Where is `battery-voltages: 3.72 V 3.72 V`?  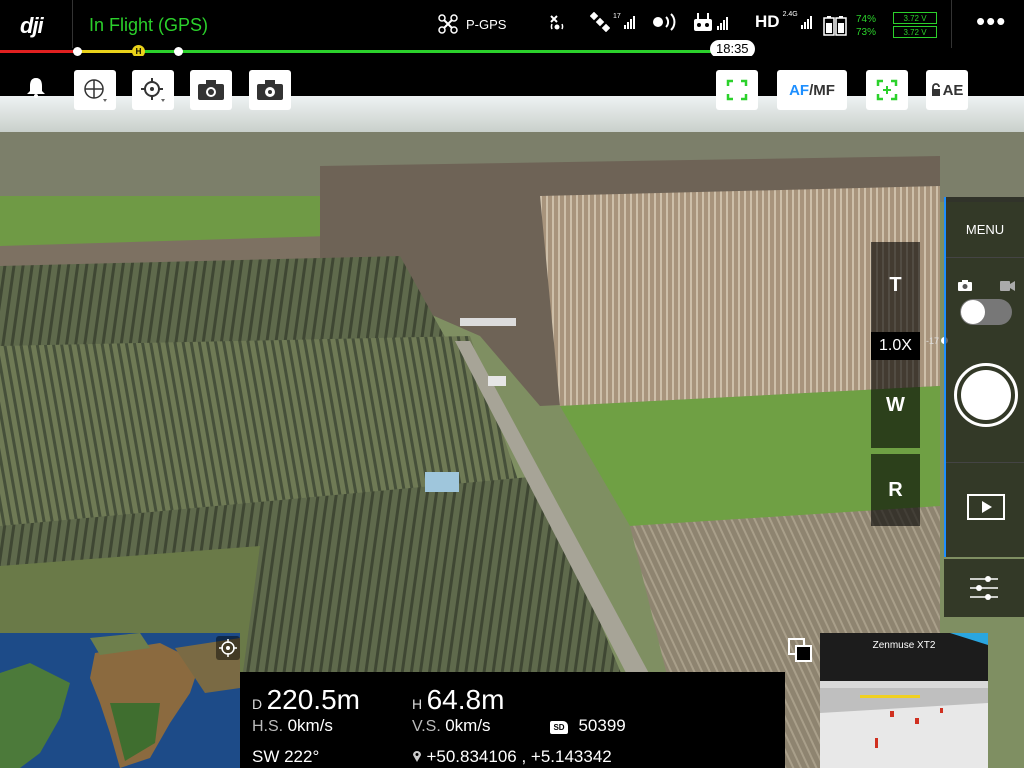
battery-voltages: 3.72 V 3.72 V is located at coordinates (915, 26).